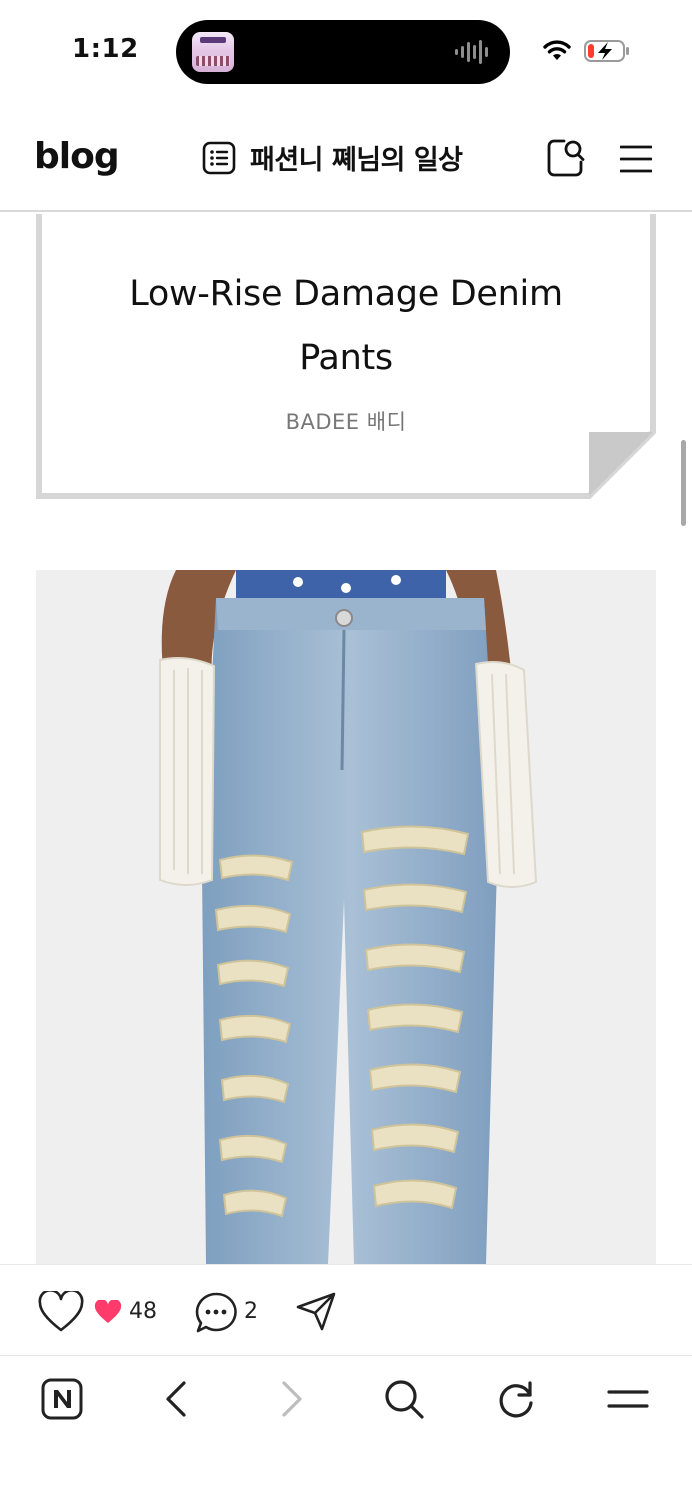 The image size is (692, 1500). Describe the element at coordinates (143, 1311) in the screenshot. I see `like-count: 48` at that location.